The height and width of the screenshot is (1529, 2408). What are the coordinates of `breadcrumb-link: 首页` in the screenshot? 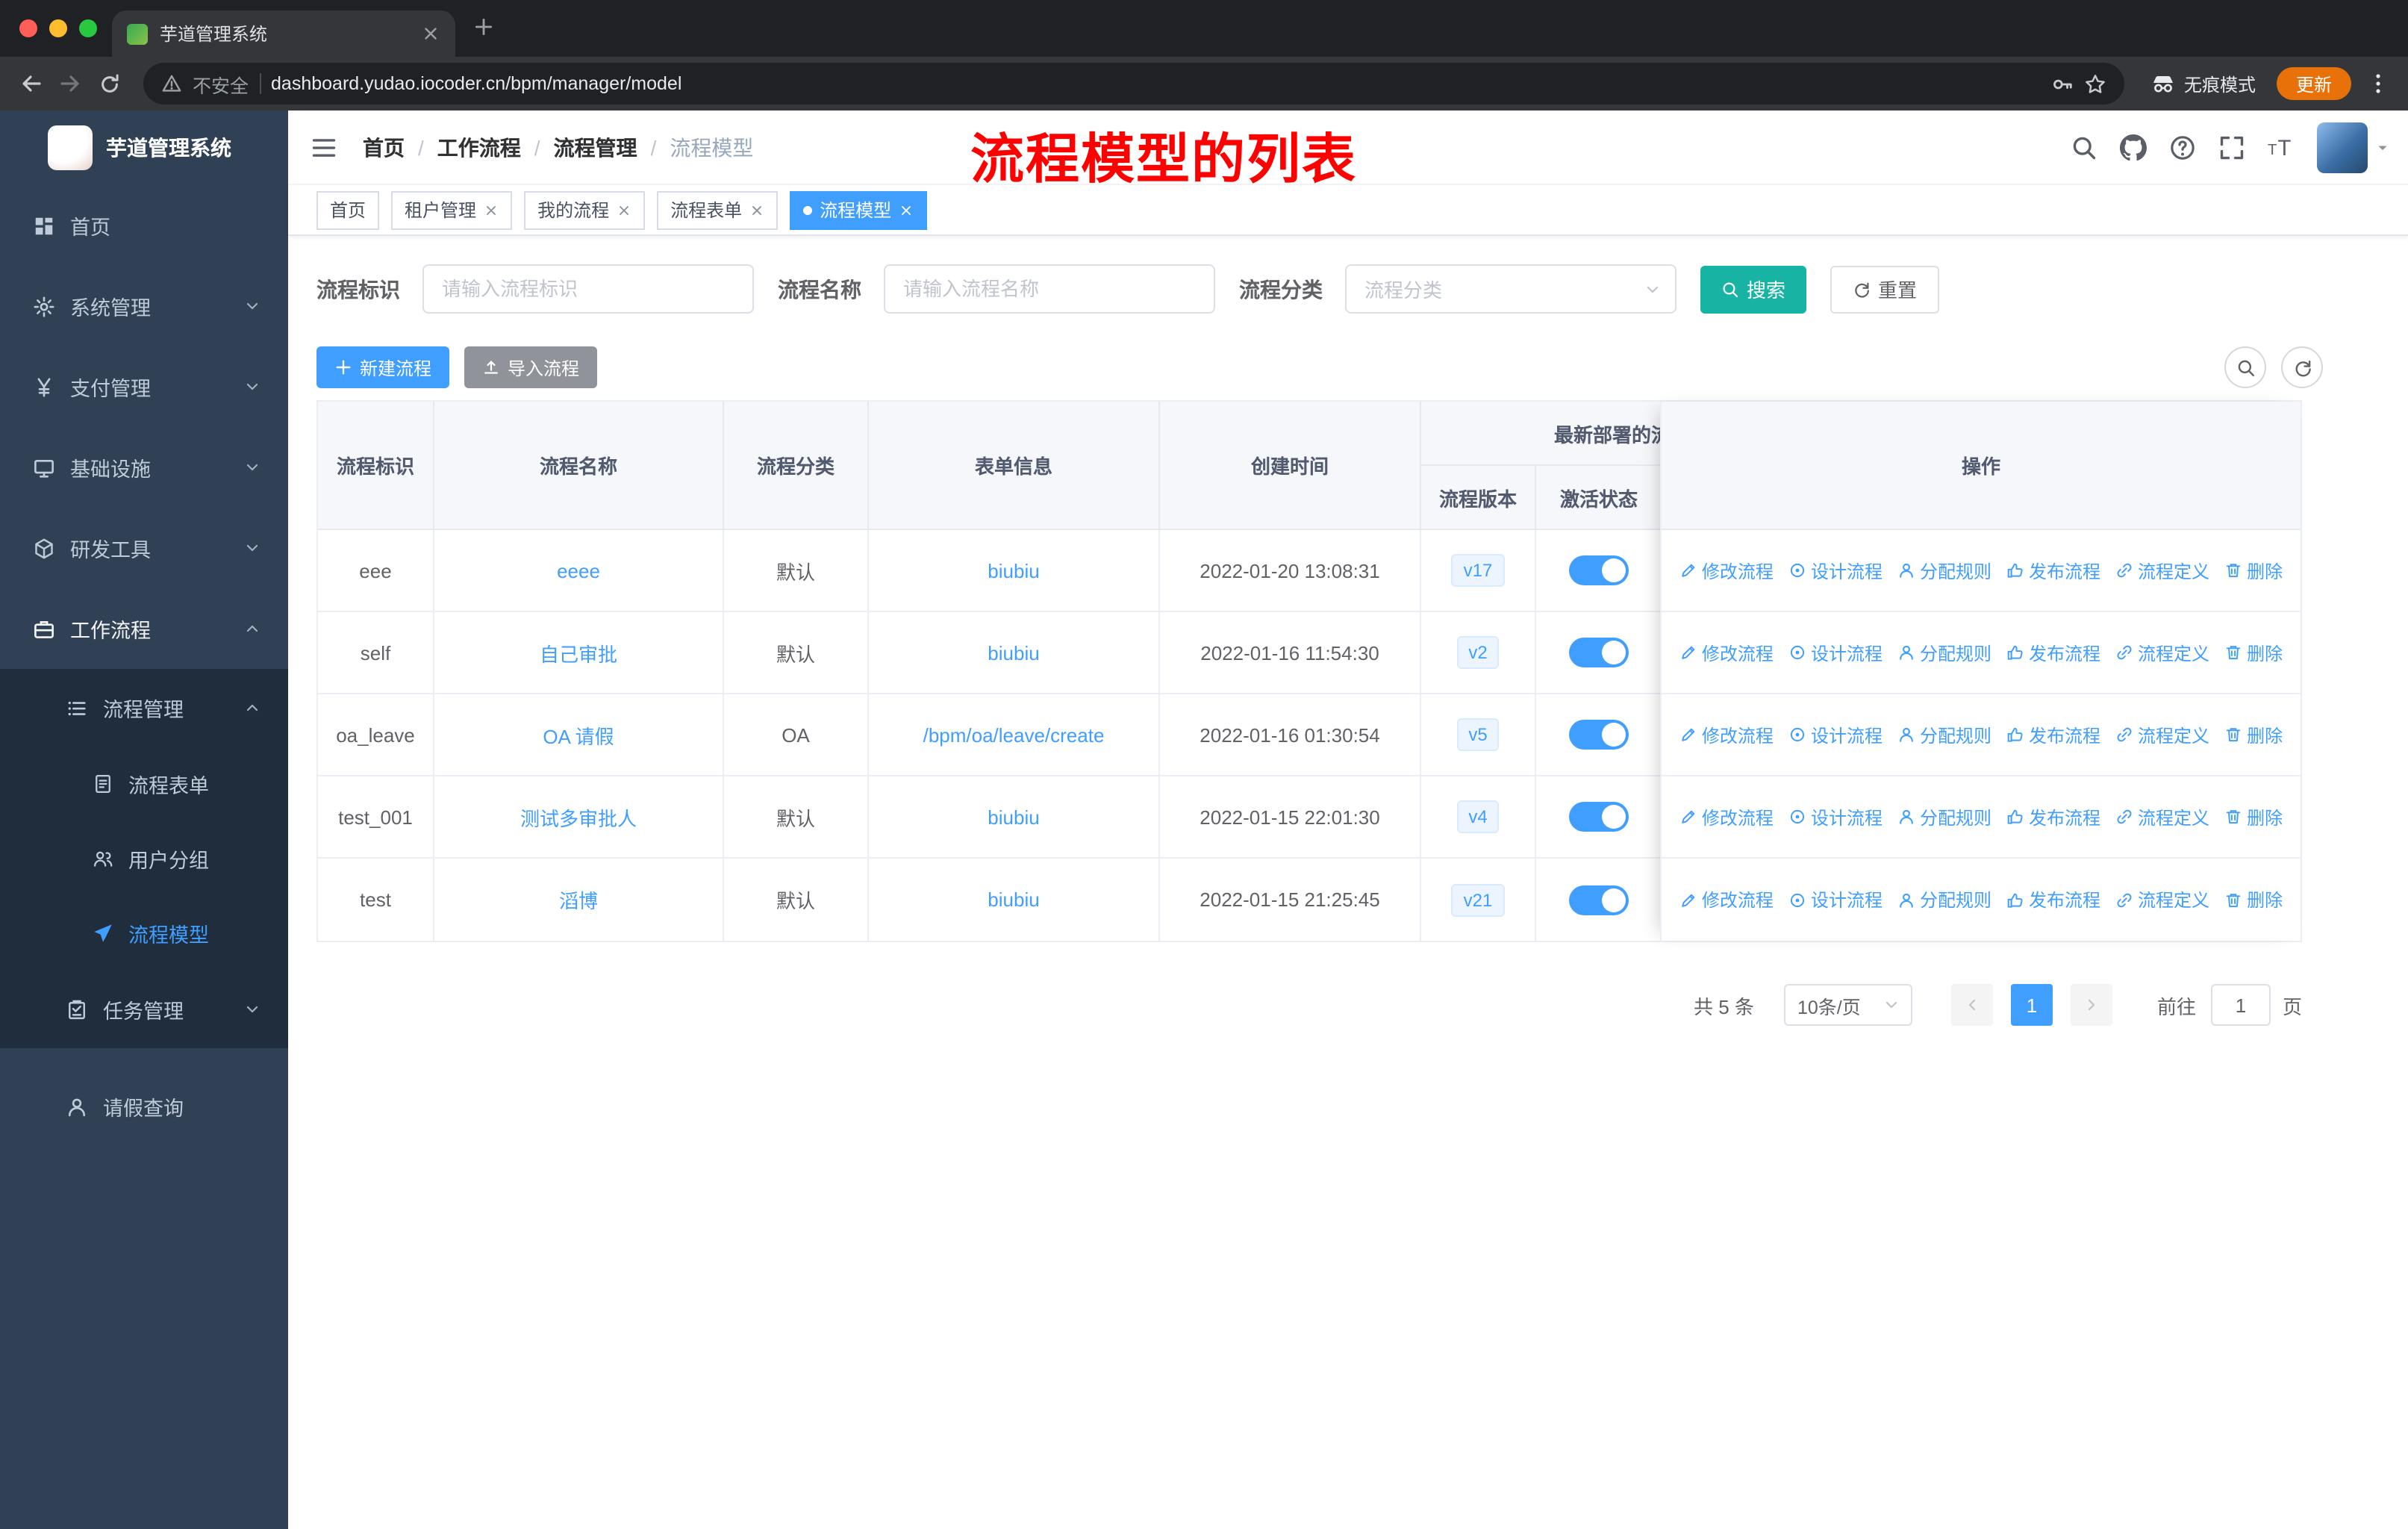 It's located at (384, 147).